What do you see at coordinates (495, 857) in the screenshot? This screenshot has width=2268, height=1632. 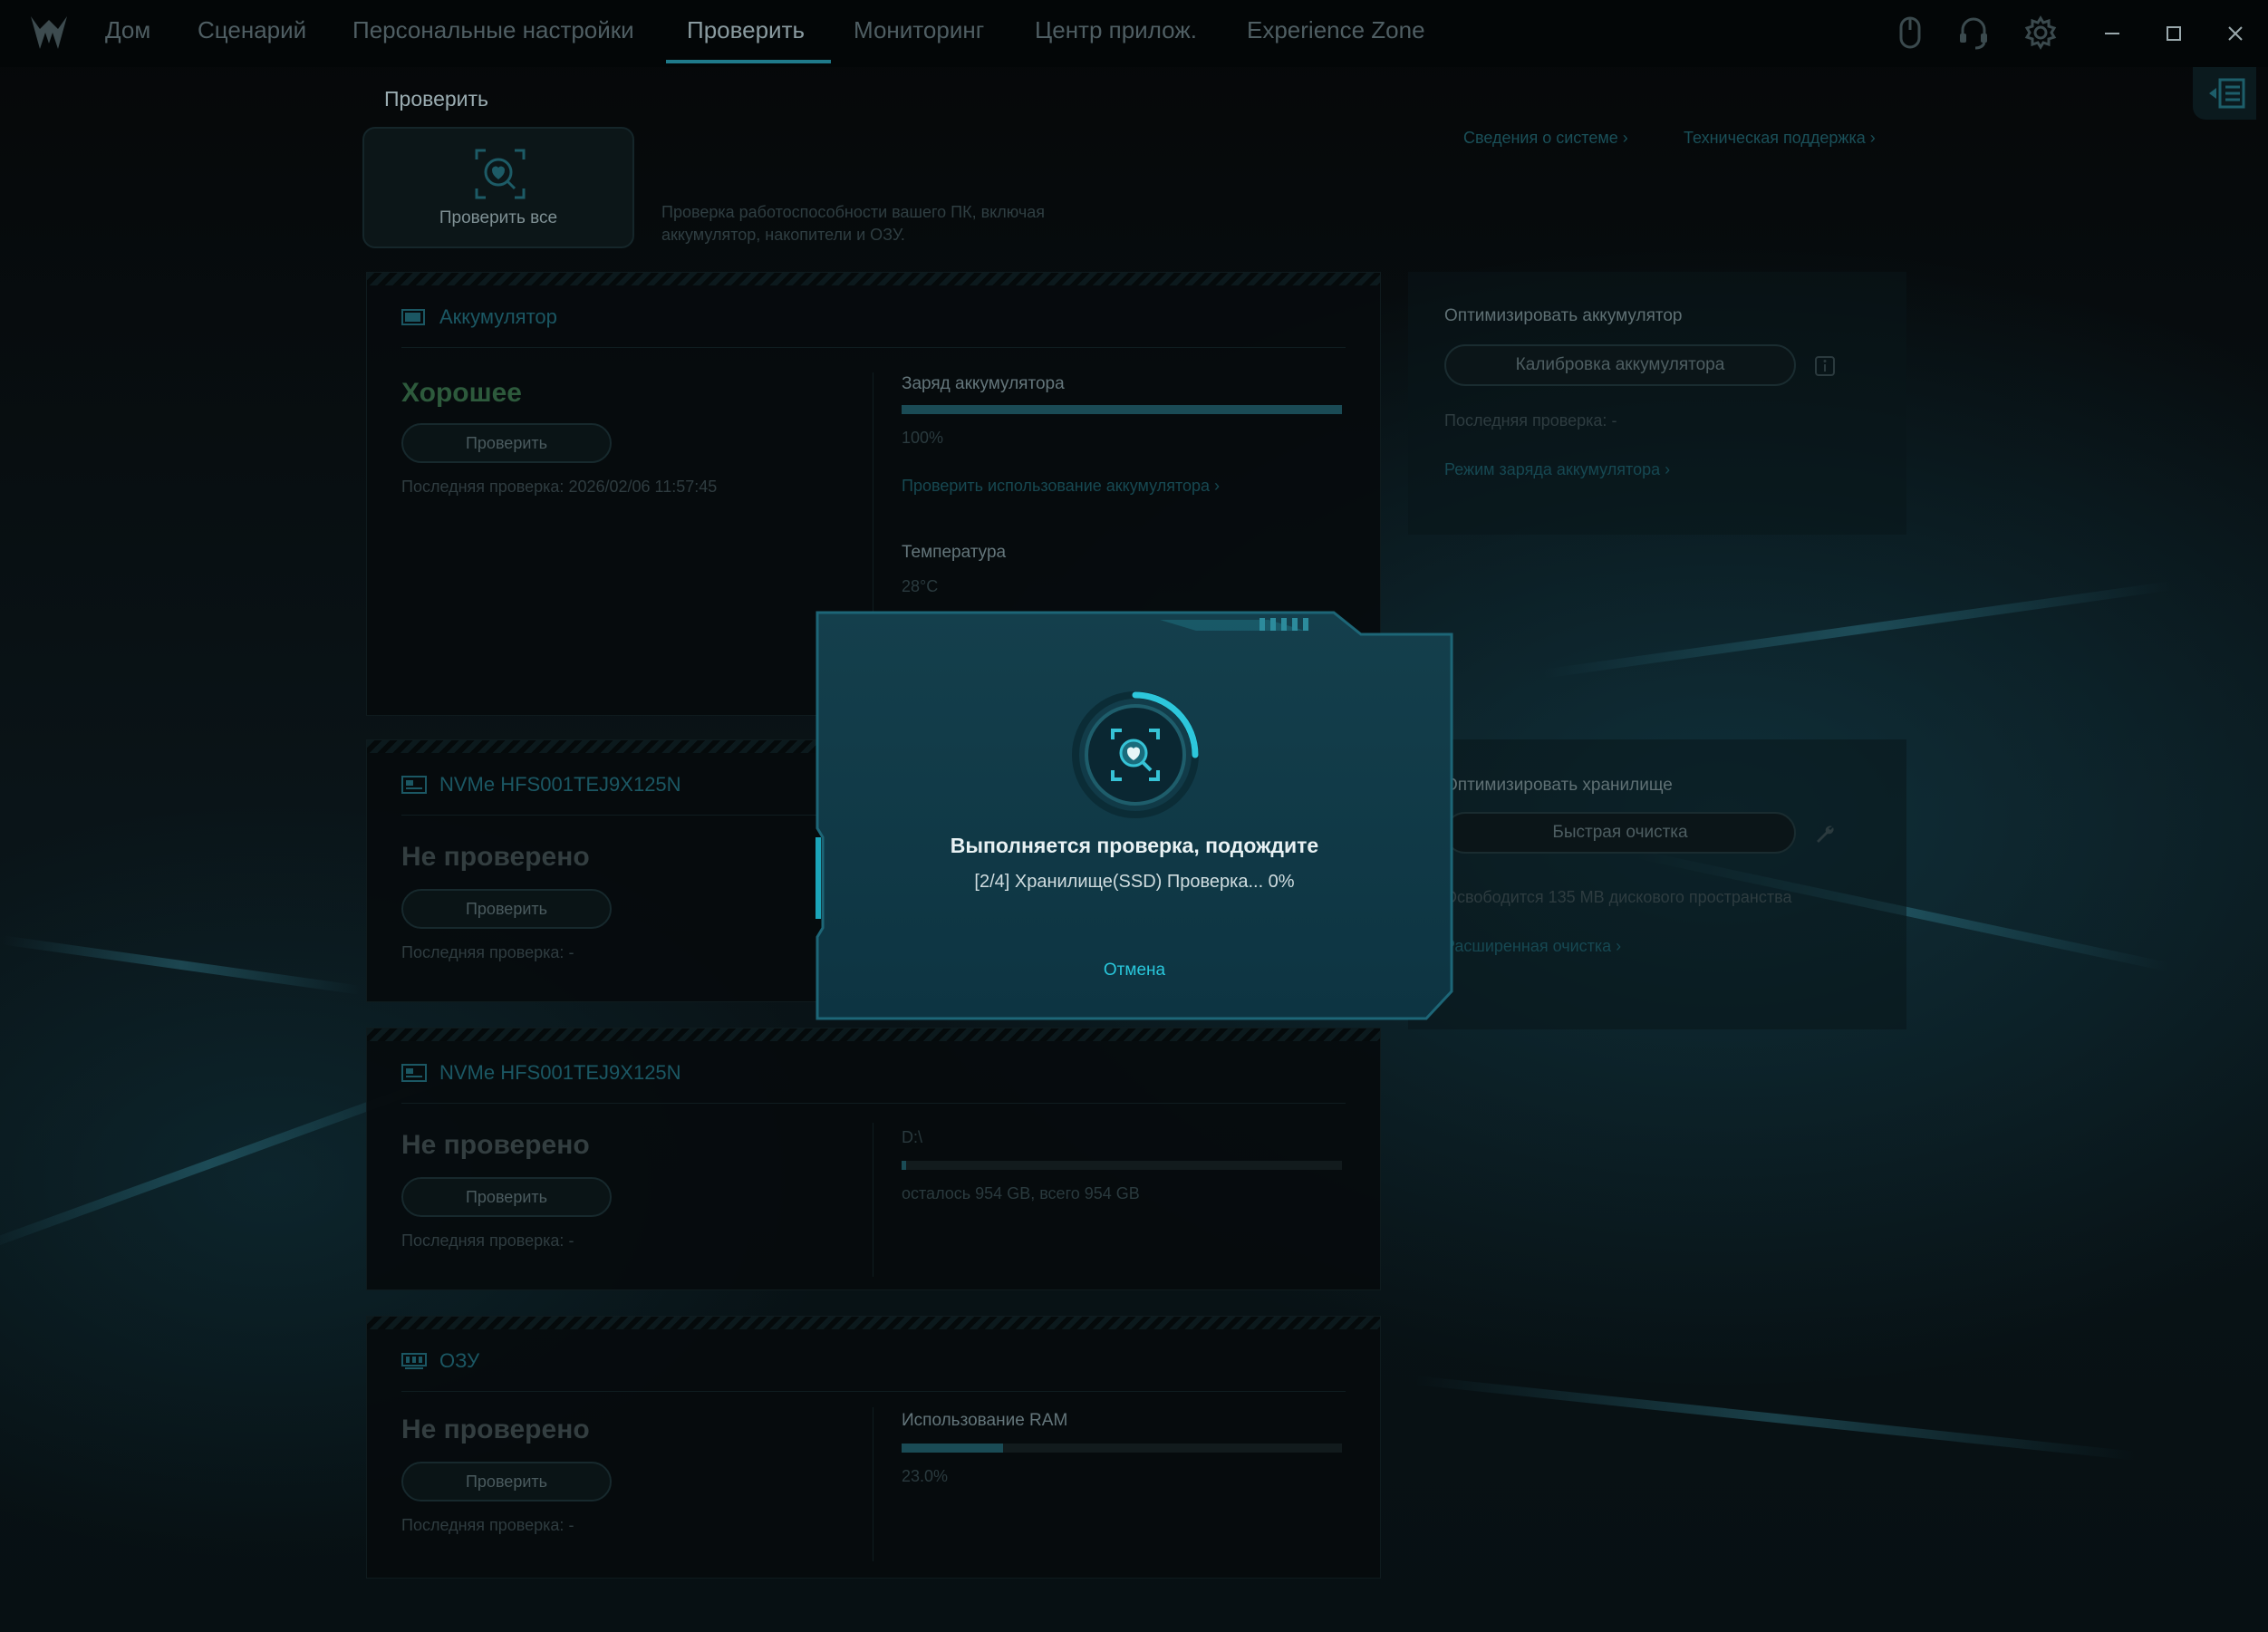 I see `ssd1-status: Не проверено` at bounding box center [495, 857].